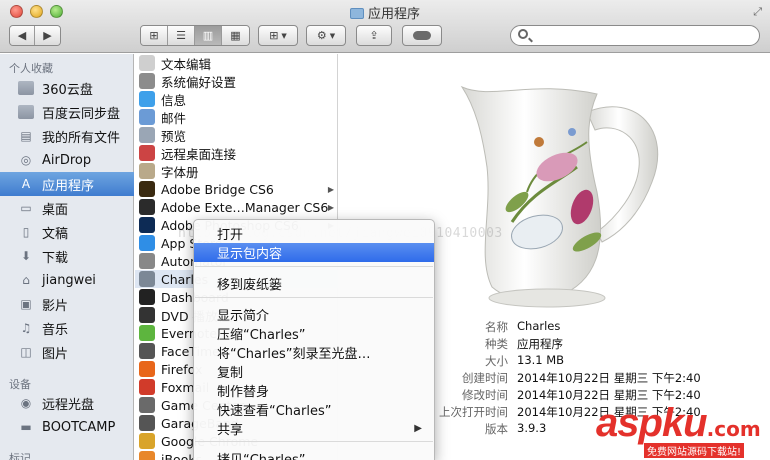 The image size is (770, 460). Describe the element at coordinates (314, 314) in the screenshot. I see `context-menu-item: 显示简介` at that location.